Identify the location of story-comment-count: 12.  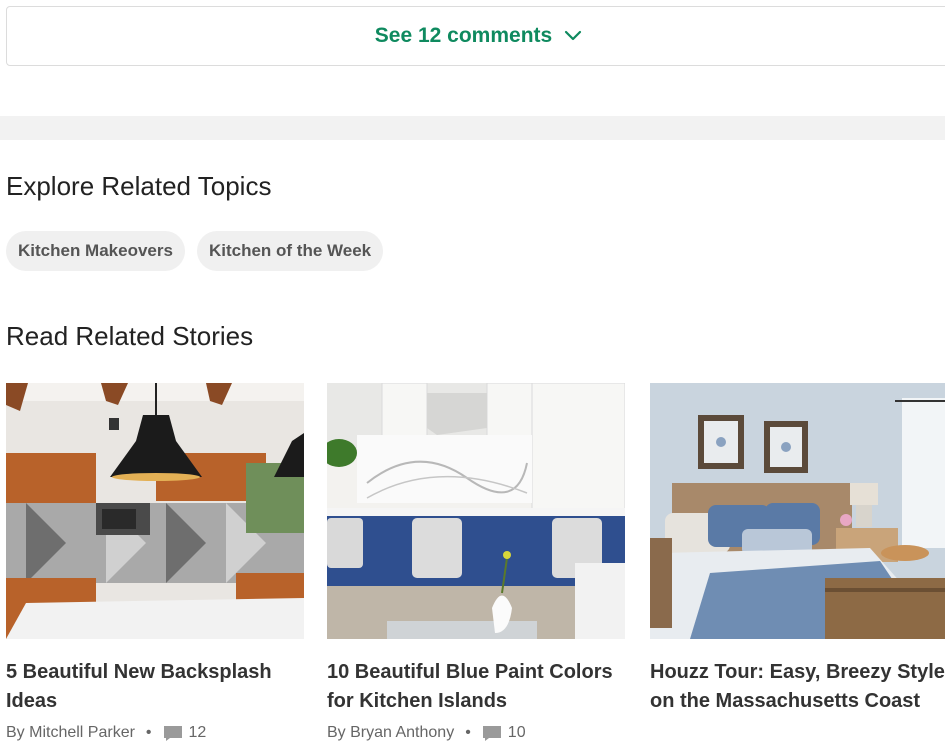
(197, 732).